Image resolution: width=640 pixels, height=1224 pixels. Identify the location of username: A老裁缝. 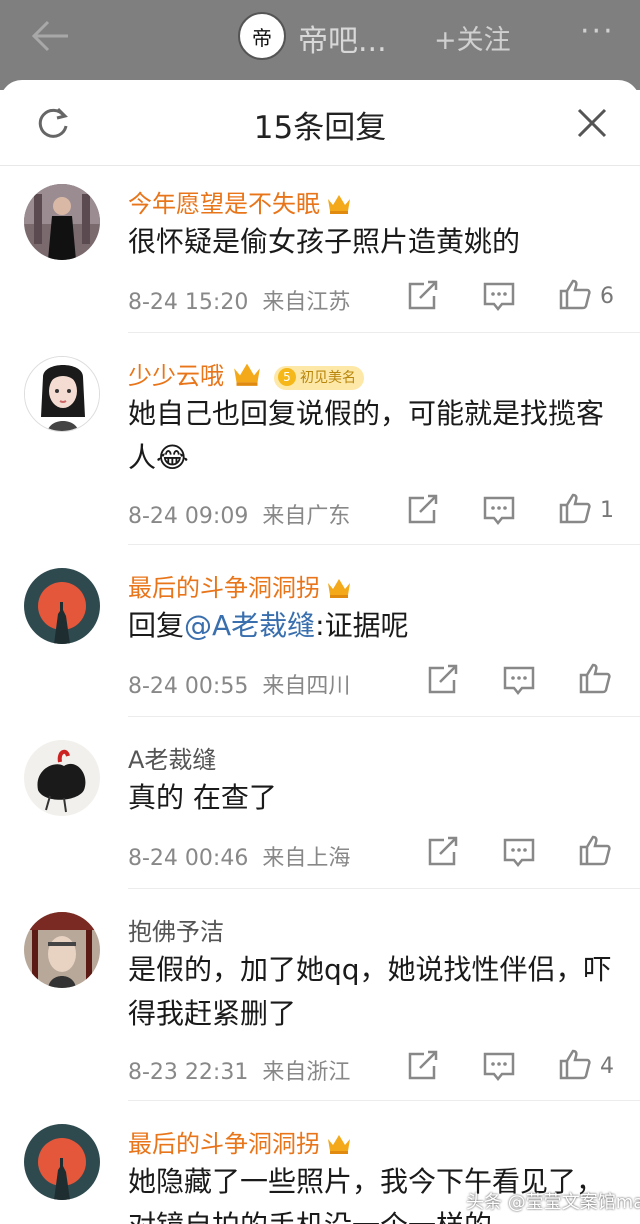
(172, 757).